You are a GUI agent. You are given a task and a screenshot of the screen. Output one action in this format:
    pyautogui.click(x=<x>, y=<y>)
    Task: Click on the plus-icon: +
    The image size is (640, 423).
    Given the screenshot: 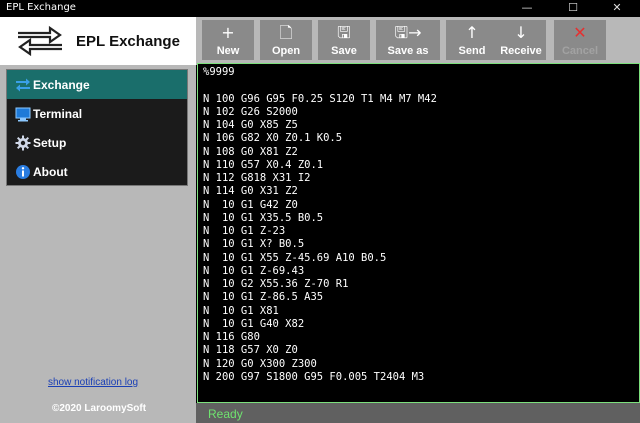 What is the action you would take?
    pyautogui.click(x=228, y=32)
    